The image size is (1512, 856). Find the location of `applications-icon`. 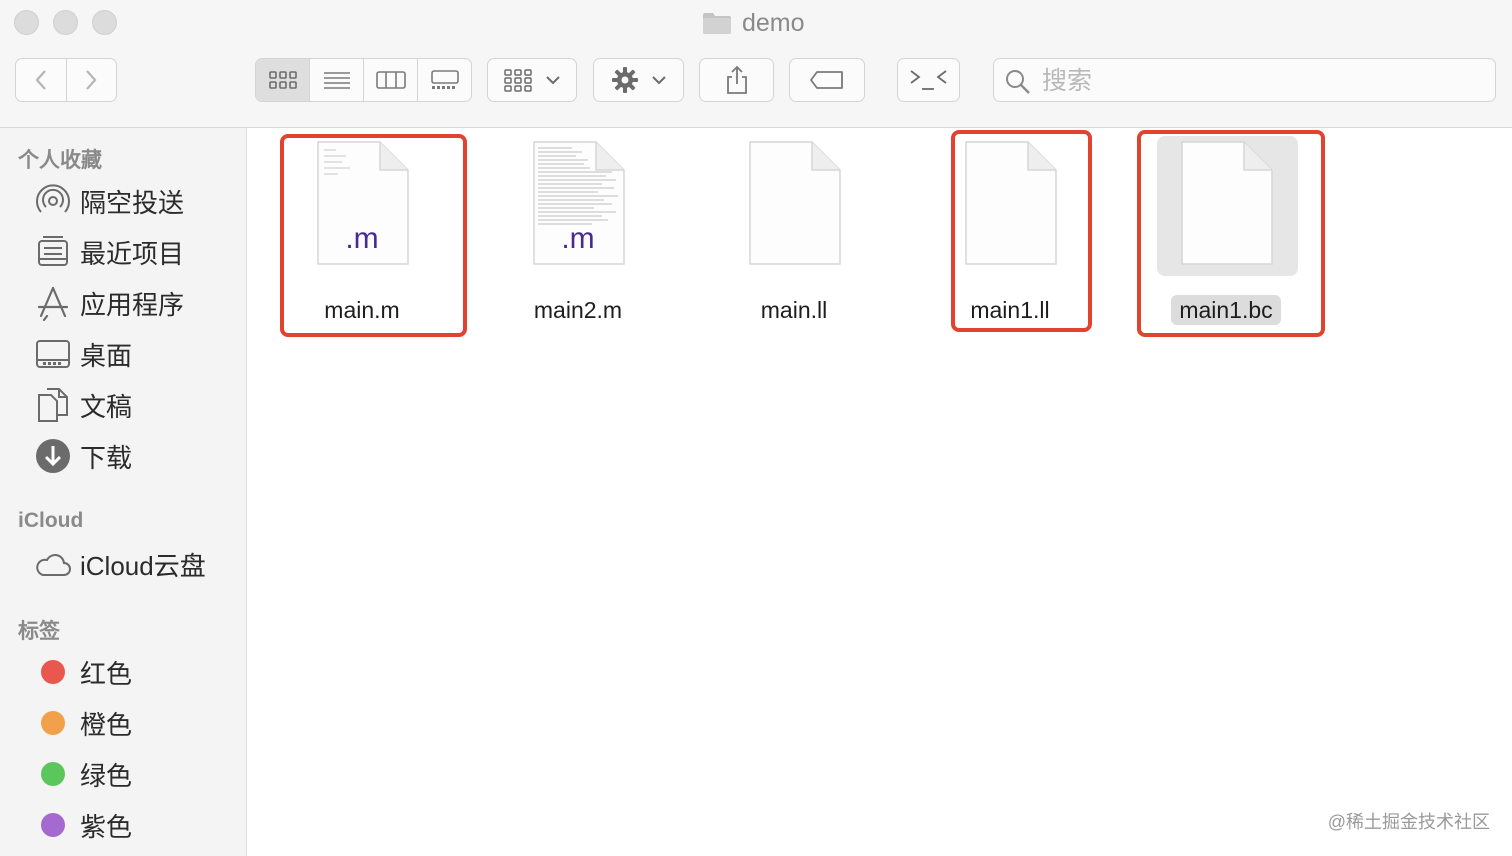

applications-icon is located at coordinates (53, 303).